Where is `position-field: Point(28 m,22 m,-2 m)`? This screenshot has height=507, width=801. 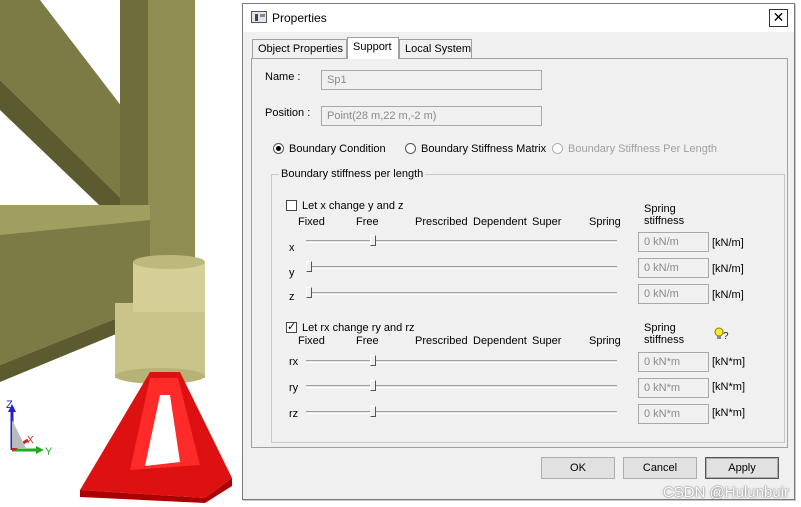 position-field: Point(28 m,22 m,-2 m) is located at coordinates (431, 116).